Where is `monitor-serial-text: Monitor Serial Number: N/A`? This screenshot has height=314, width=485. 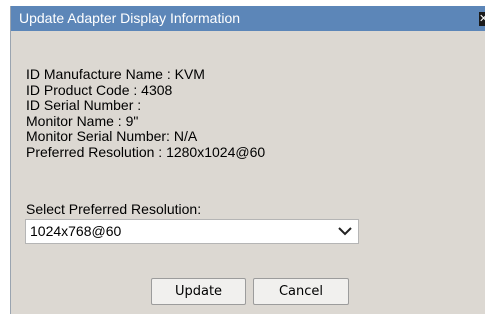
monitor-serial-text: Monitor Serial Number: N/A is located at coordinates (112, 136).